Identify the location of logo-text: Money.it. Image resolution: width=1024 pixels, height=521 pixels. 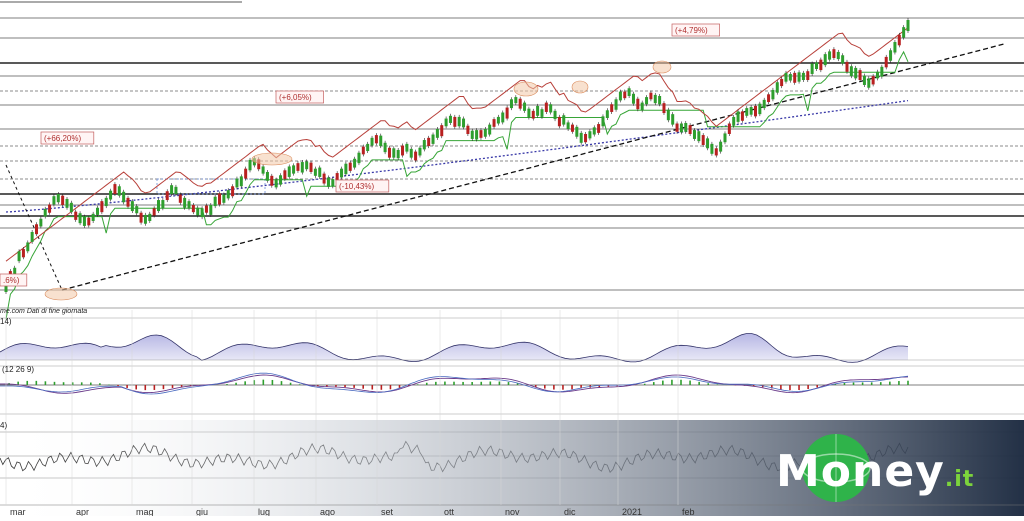
(875, 471).